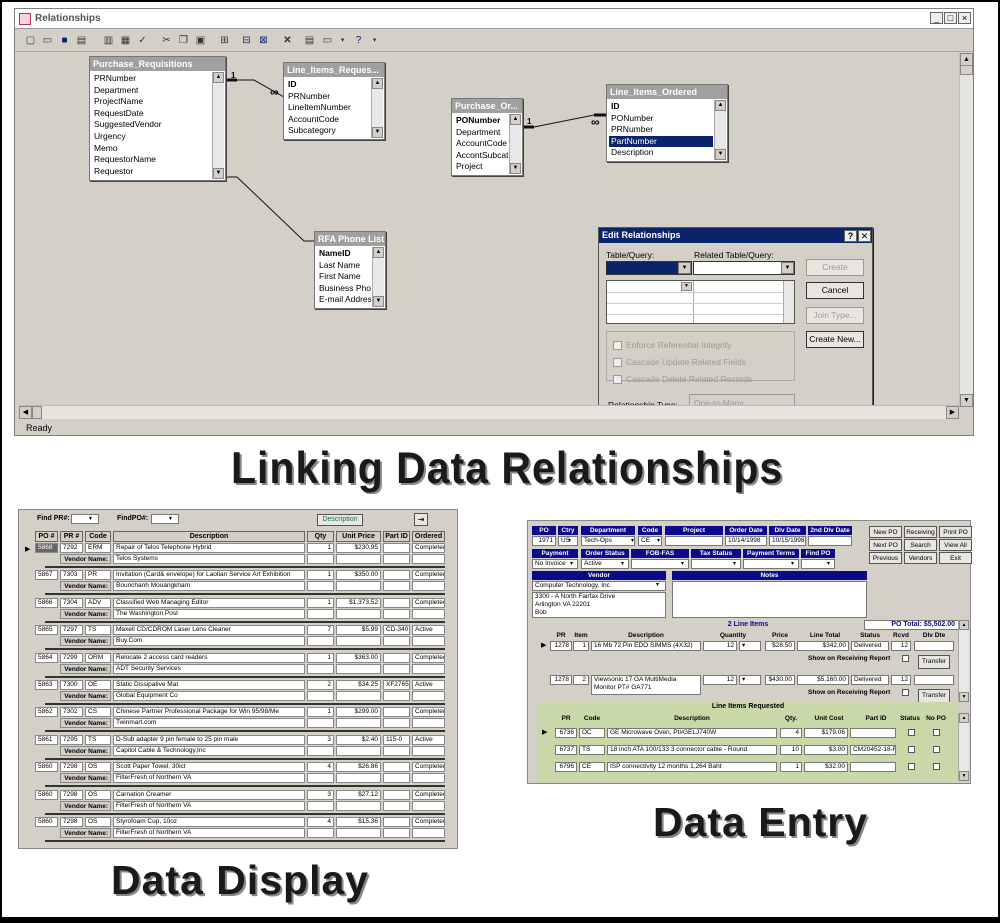 The image size is (1000, 923). I want to click on unit-price-cell: $2.40, so click(358, 739).